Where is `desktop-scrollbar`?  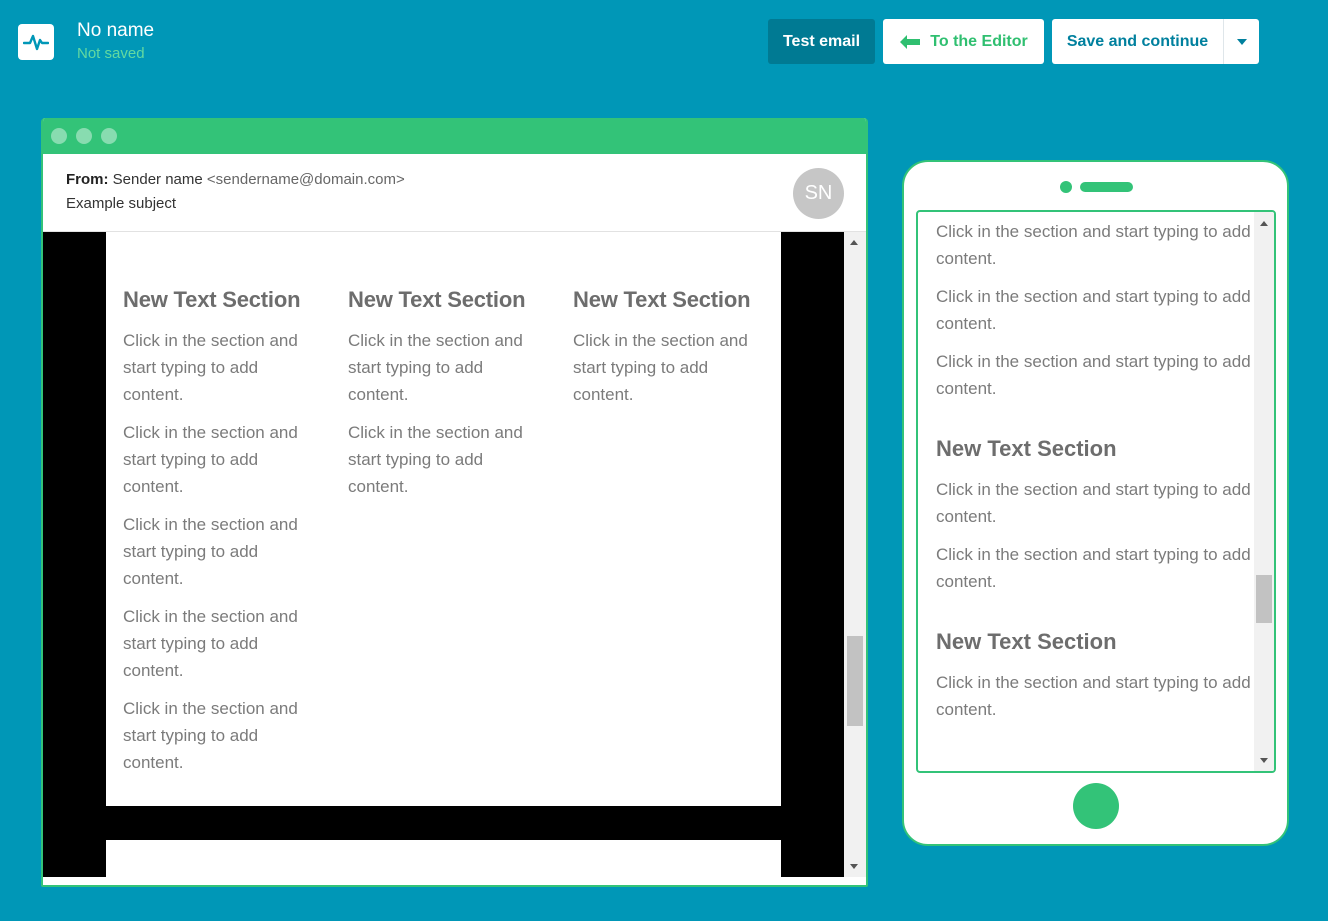 desktop-scrollbar is located at coordinates (855, 554).